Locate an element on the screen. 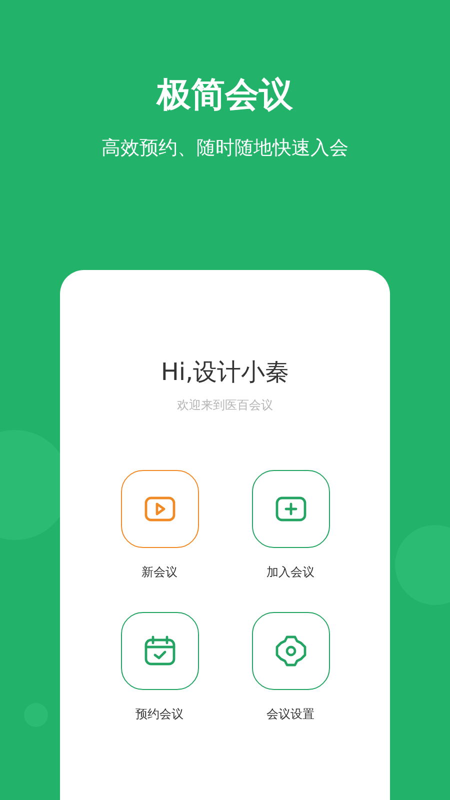 This screenshot has width=450, height=800. page-subtitle: 高效预约、随时随地快速入会 is located at coordinates (225, 148).